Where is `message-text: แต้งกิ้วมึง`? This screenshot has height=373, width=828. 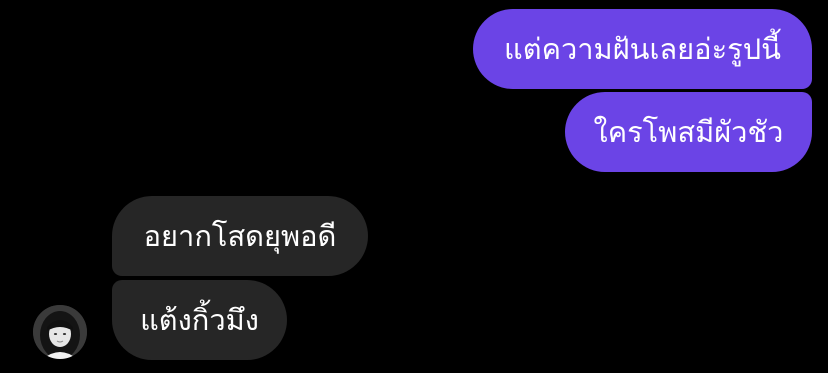 message-text: แต้งกิ้วมึง is located at coordinates (199, 319).